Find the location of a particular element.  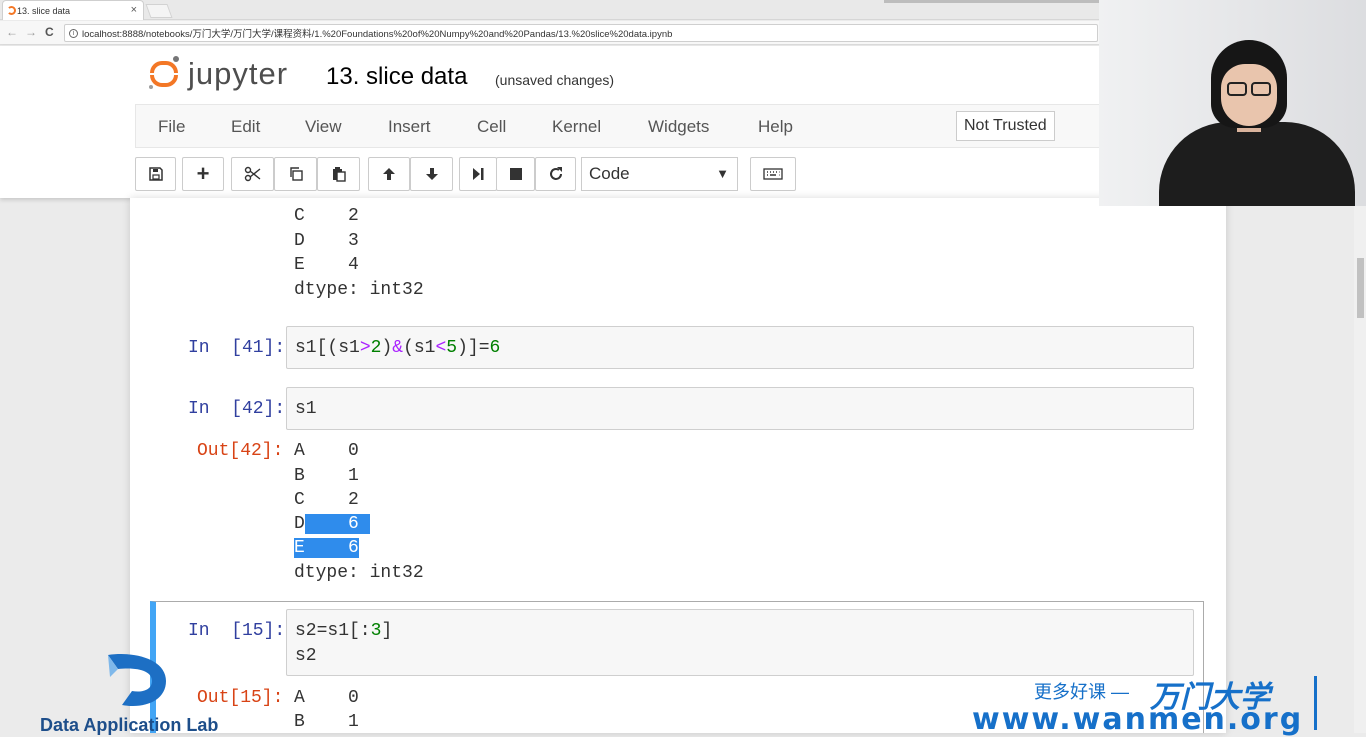

save-button is located at coordinates (155, 174).